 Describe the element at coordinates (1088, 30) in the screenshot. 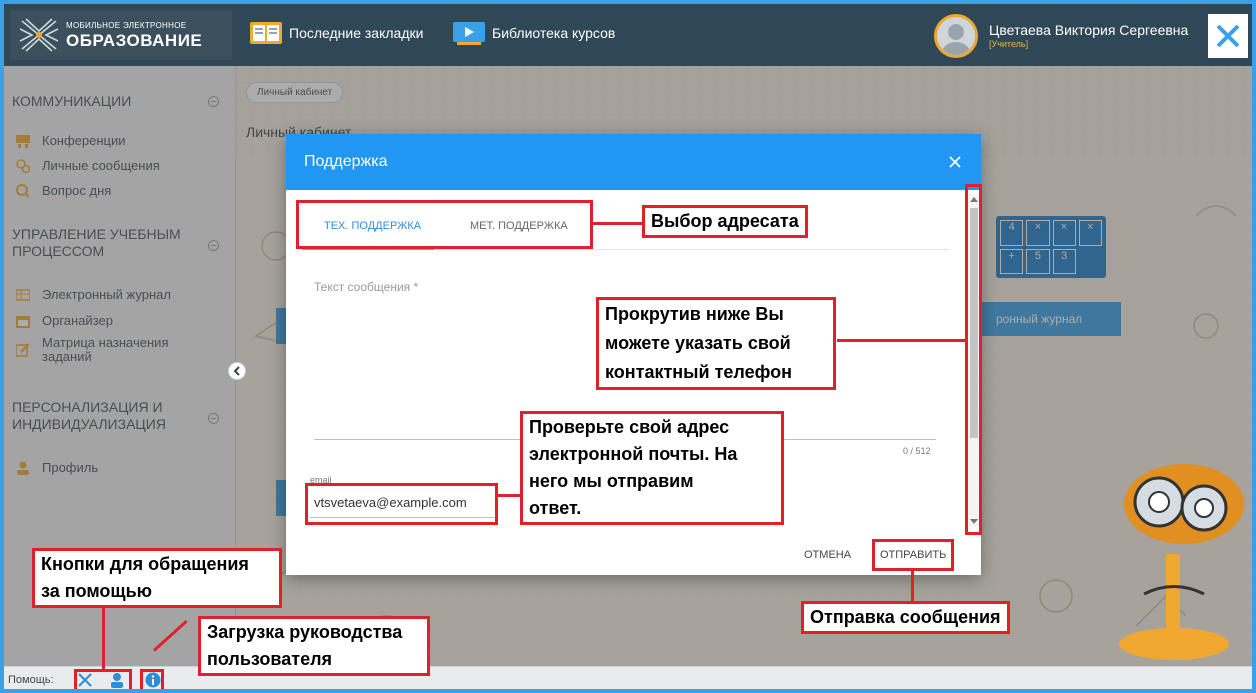

I see `user-name: Цветаева Виктория Сергеевна` at that location.